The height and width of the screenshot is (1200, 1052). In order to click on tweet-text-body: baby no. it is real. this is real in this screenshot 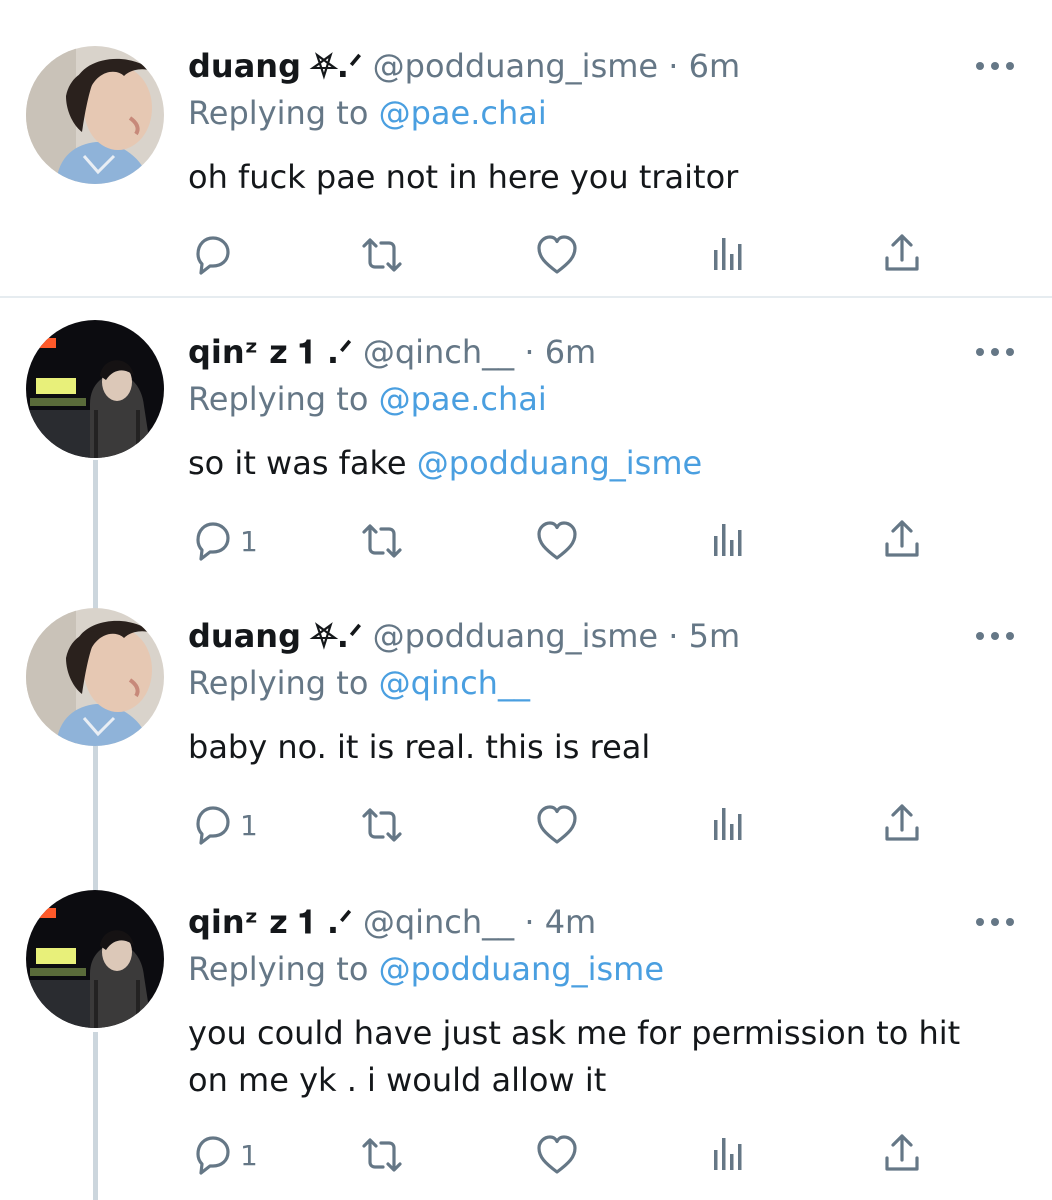, I will do `click(419, 747)`.